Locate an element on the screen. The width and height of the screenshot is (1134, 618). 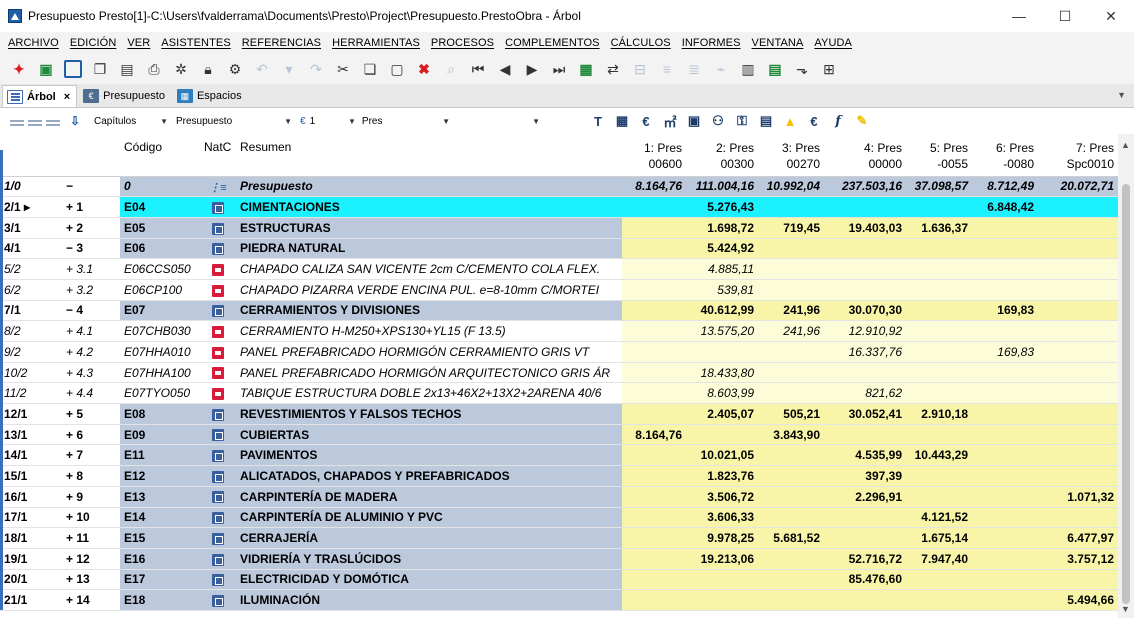
row-code: E06CCS050 is located at coordinates (160, 269).